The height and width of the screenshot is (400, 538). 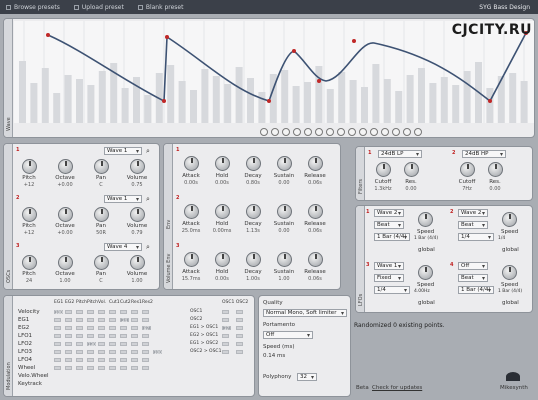 What do you see at coordinates (148, 151) in the screenshot?
I see `search-icon: ⌕` at bounding box center [148, 151].